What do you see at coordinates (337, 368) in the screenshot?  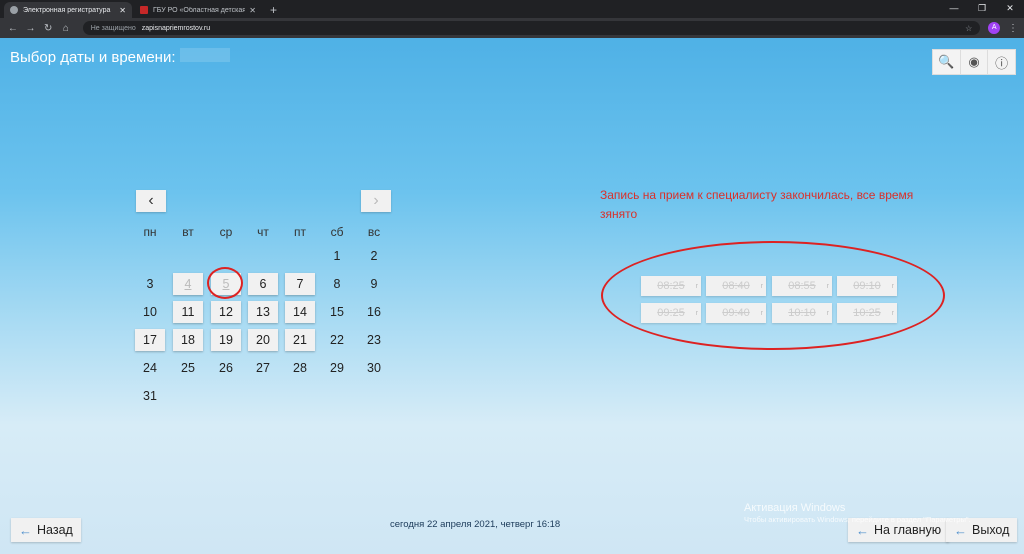 I see `calendar-day: 29` at bounding box center [337, 368].